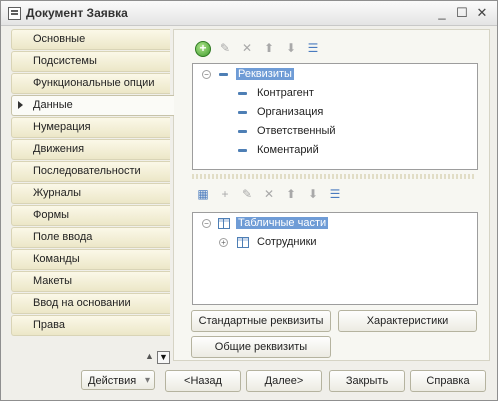  I want to click on nav-item-label: Журналы, so click(57, 193).